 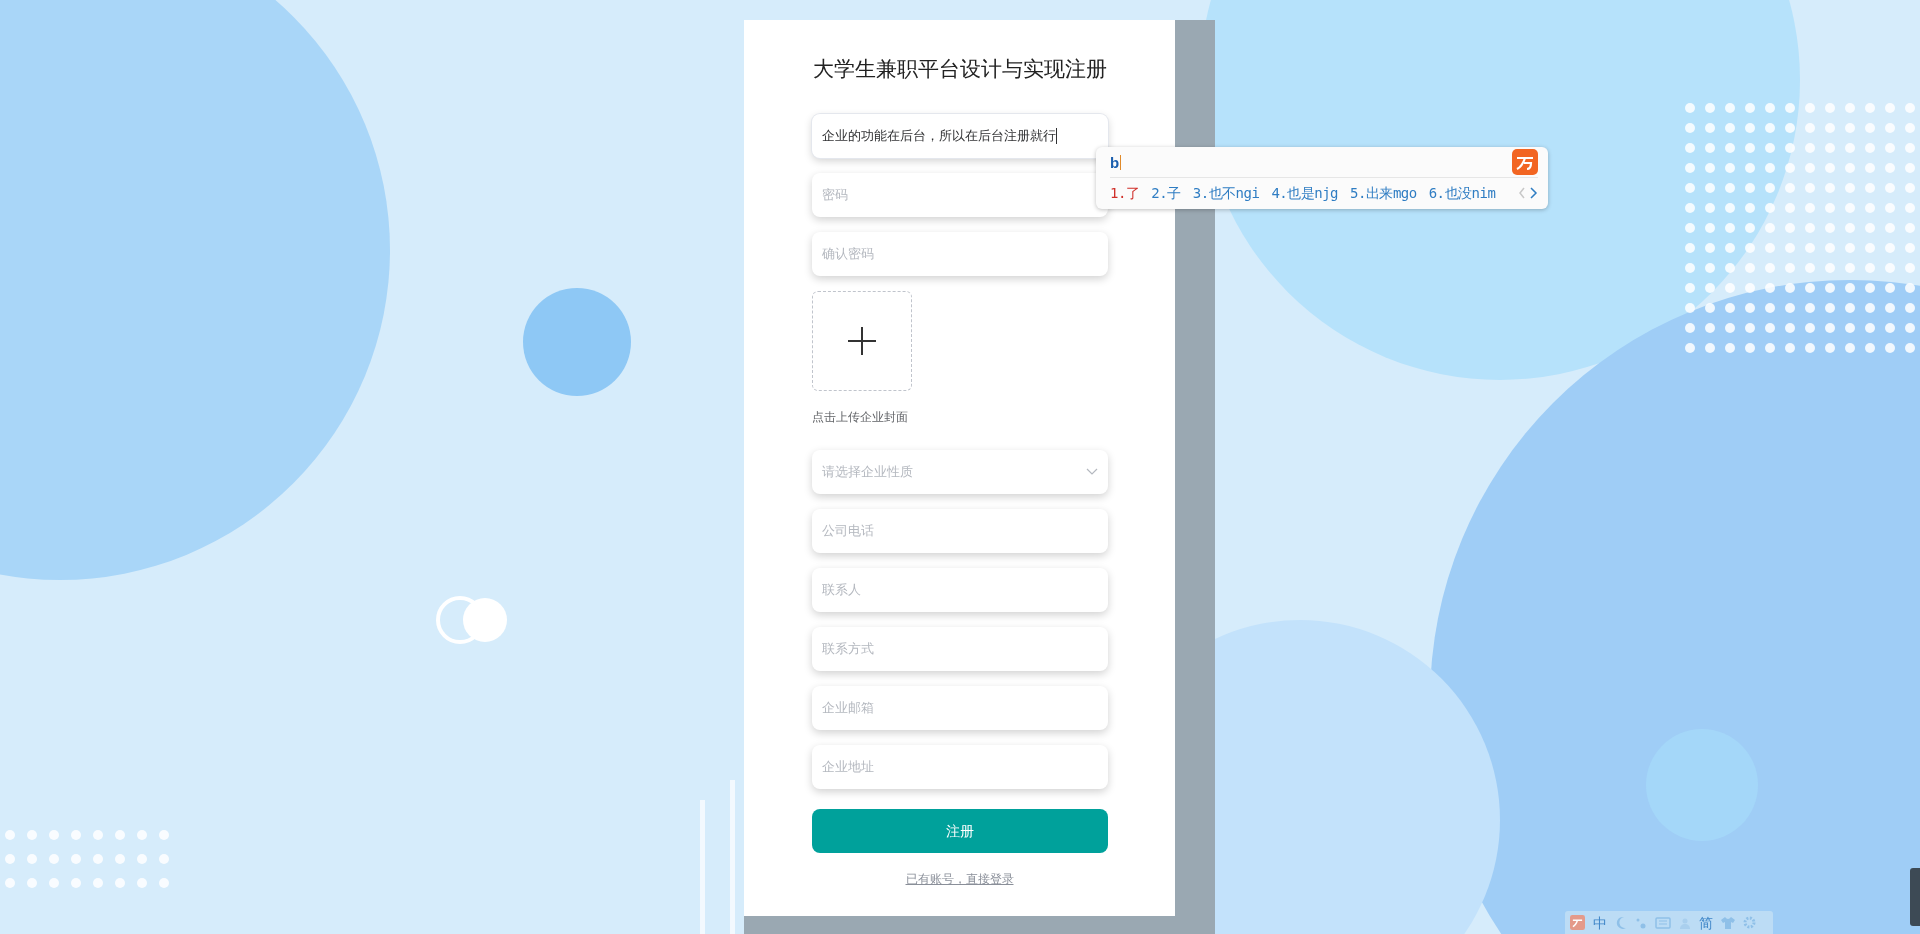 What do you see at coordinates (1641, 922) in the screenshot?
I see `punctuation-icon` at bounding box center [1641, 922].